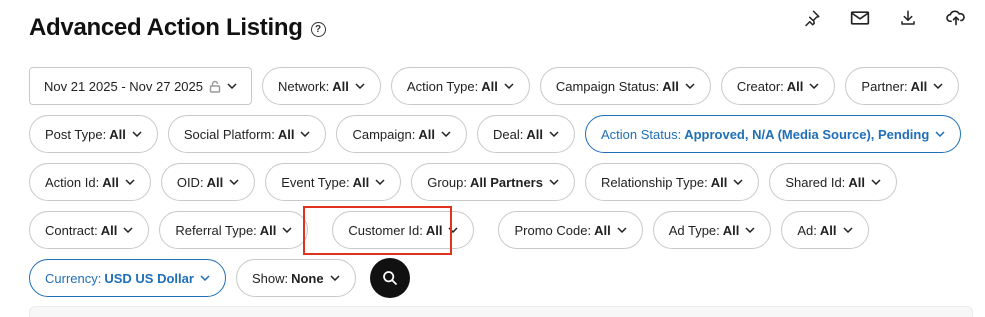 The width and height of the screenshot is (985, 317). Describe the element at coordinates (190, 182) in the screenshot. I see `filter-label: OID:` at that location.